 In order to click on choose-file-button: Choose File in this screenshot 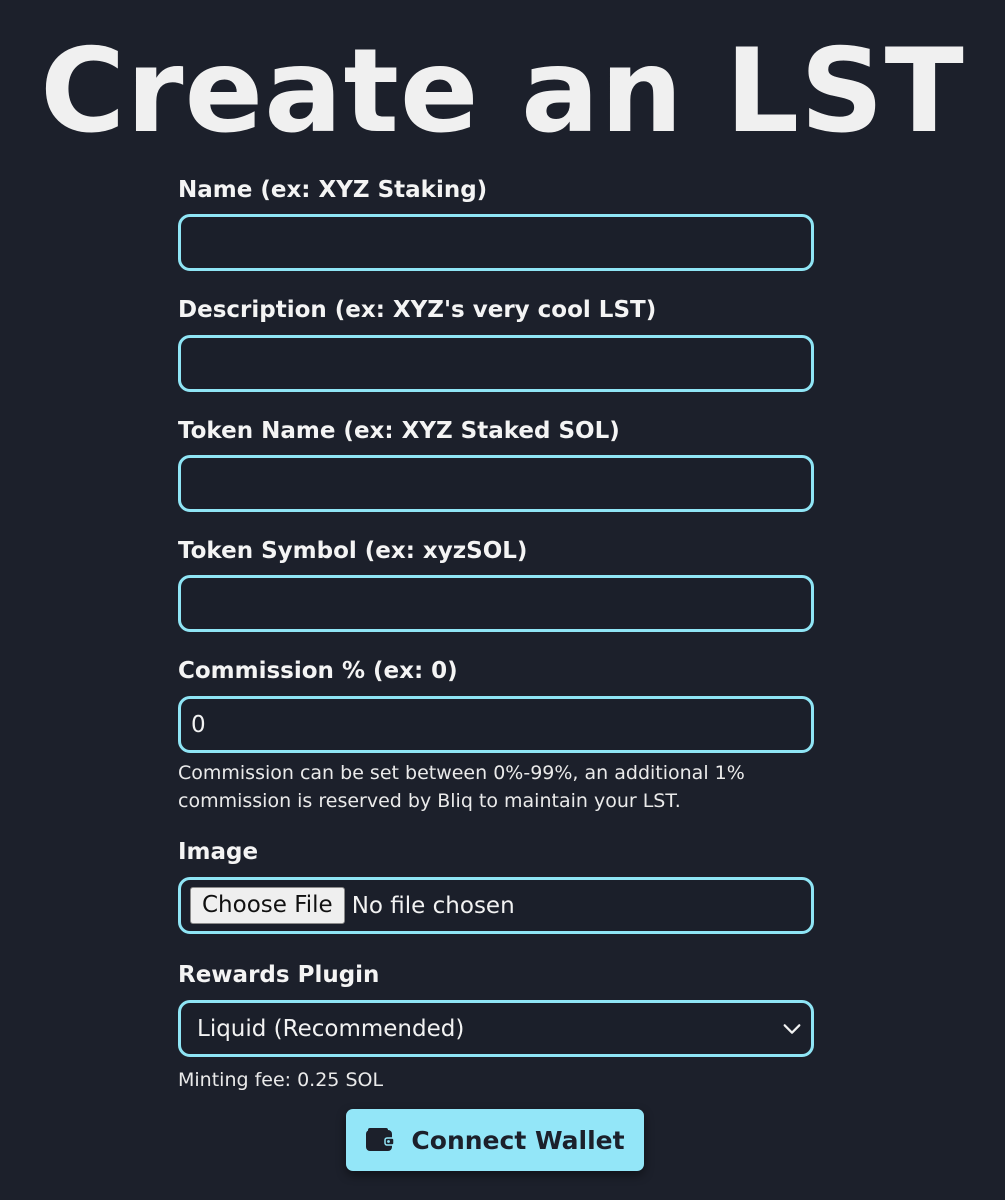, I will do `click(267, 905)`.